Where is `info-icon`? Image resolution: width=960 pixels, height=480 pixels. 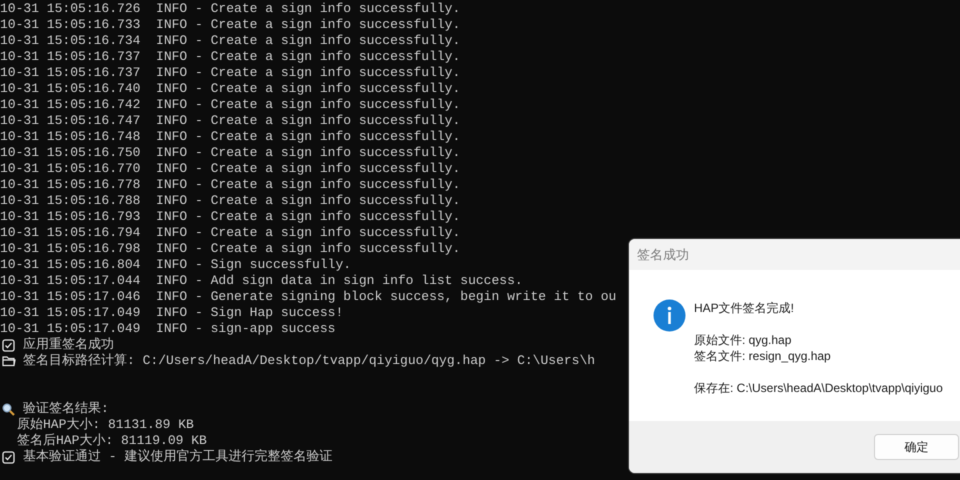
info-icon is located at coordinates (669, 315).